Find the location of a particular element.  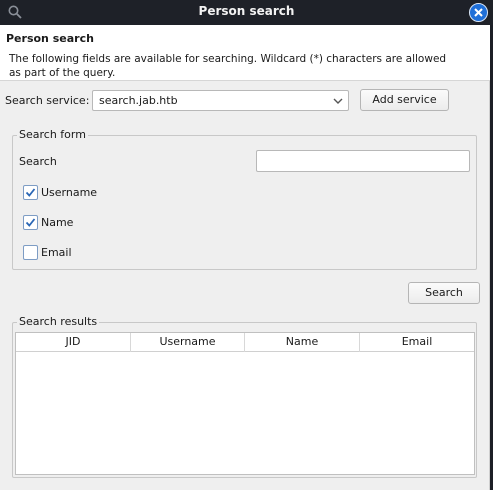

name-checkbox is located at coordinates (30, 222).